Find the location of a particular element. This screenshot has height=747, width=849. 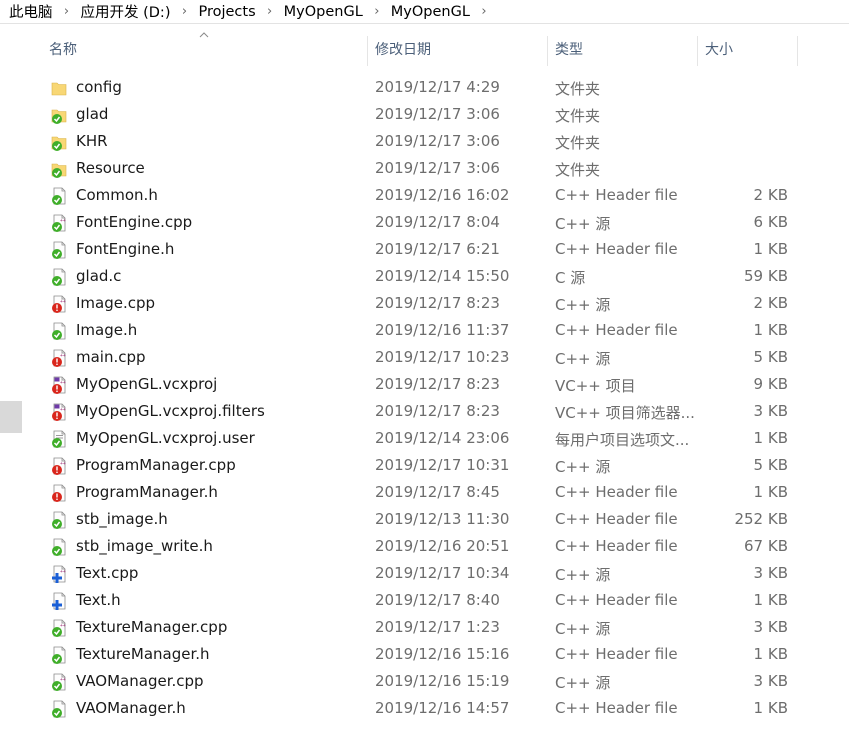

file-row: glad 2019/12/17 3:06 文件夹 is located at coordinates (424, 115).